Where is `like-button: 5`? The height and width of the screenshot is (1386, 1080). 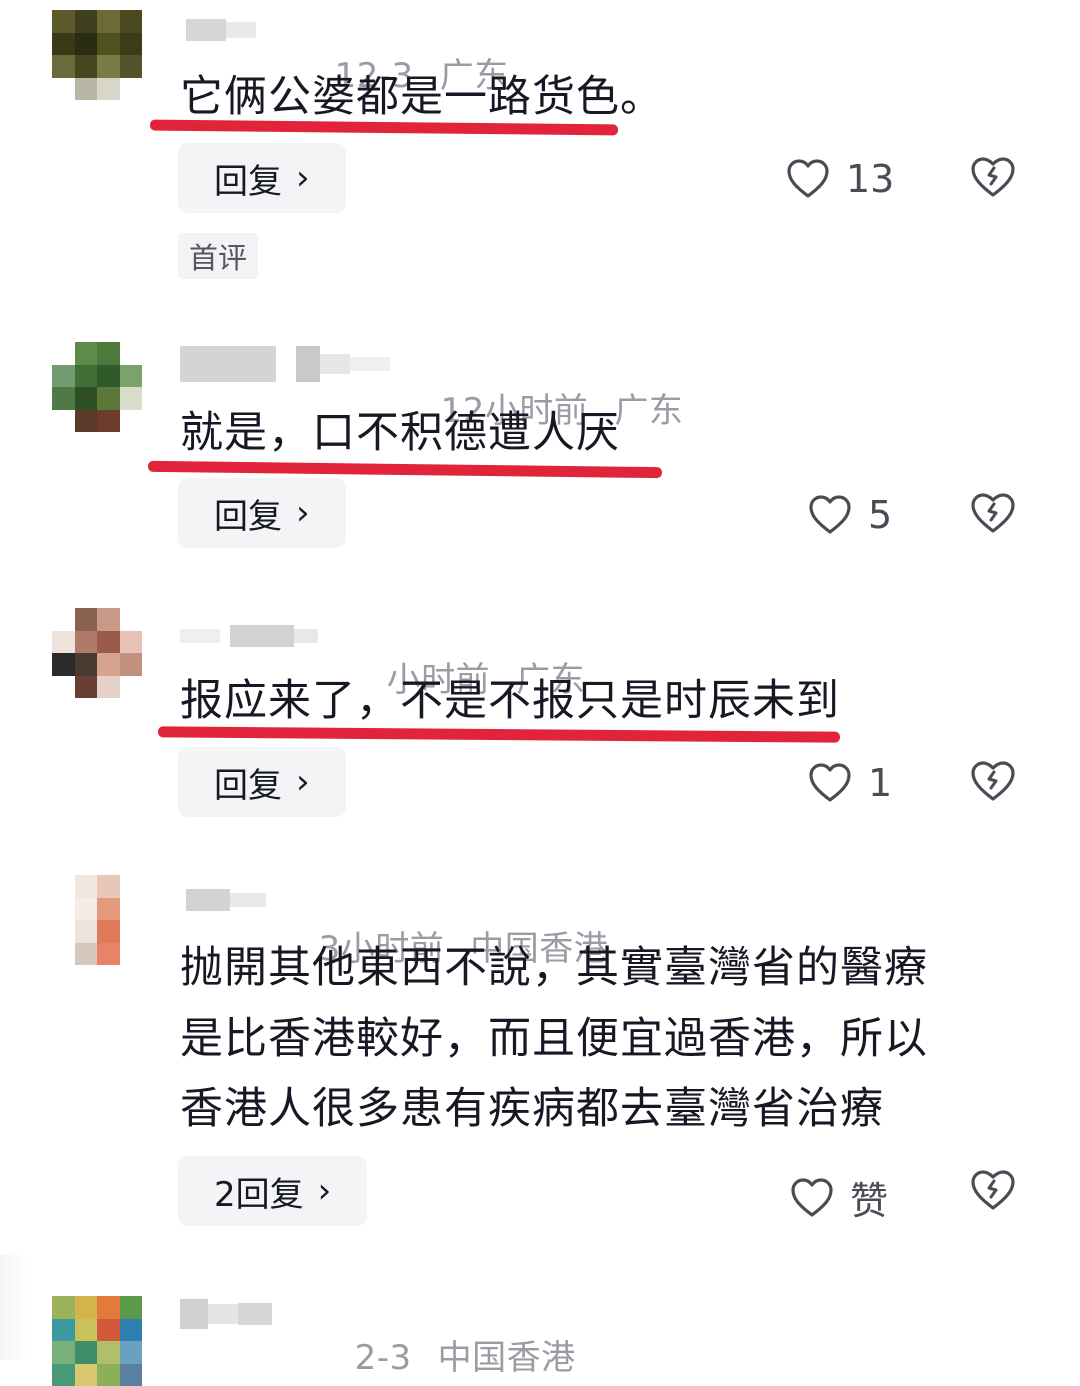
like-button: 5 is located at coordinates (850, 515).